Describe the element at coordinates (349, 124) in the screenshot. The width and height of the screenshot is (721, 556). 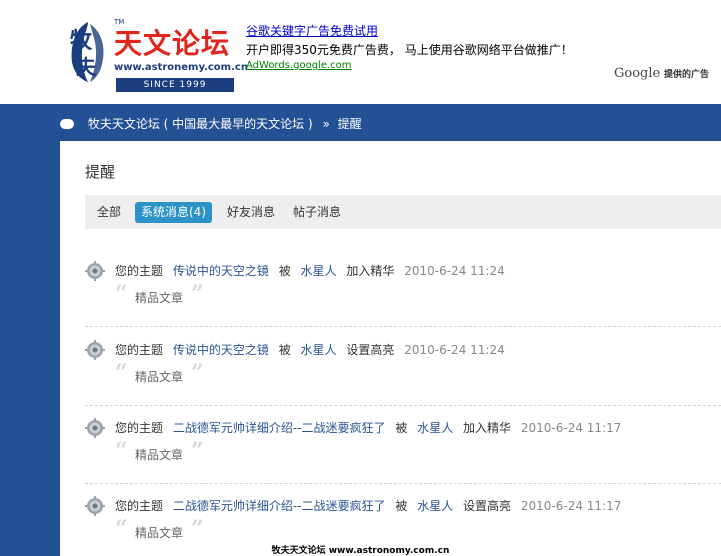
I see `breadcrumb-current: 提醒` at that location.